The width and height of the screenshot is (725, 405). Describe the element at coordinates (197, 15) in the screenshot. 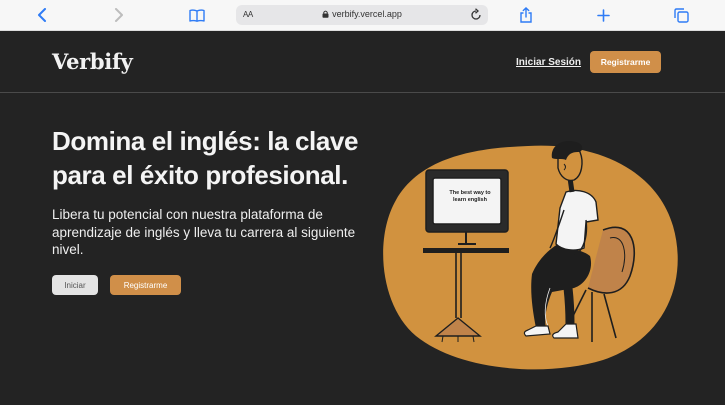

I see `bookmarks-icon` at that location.